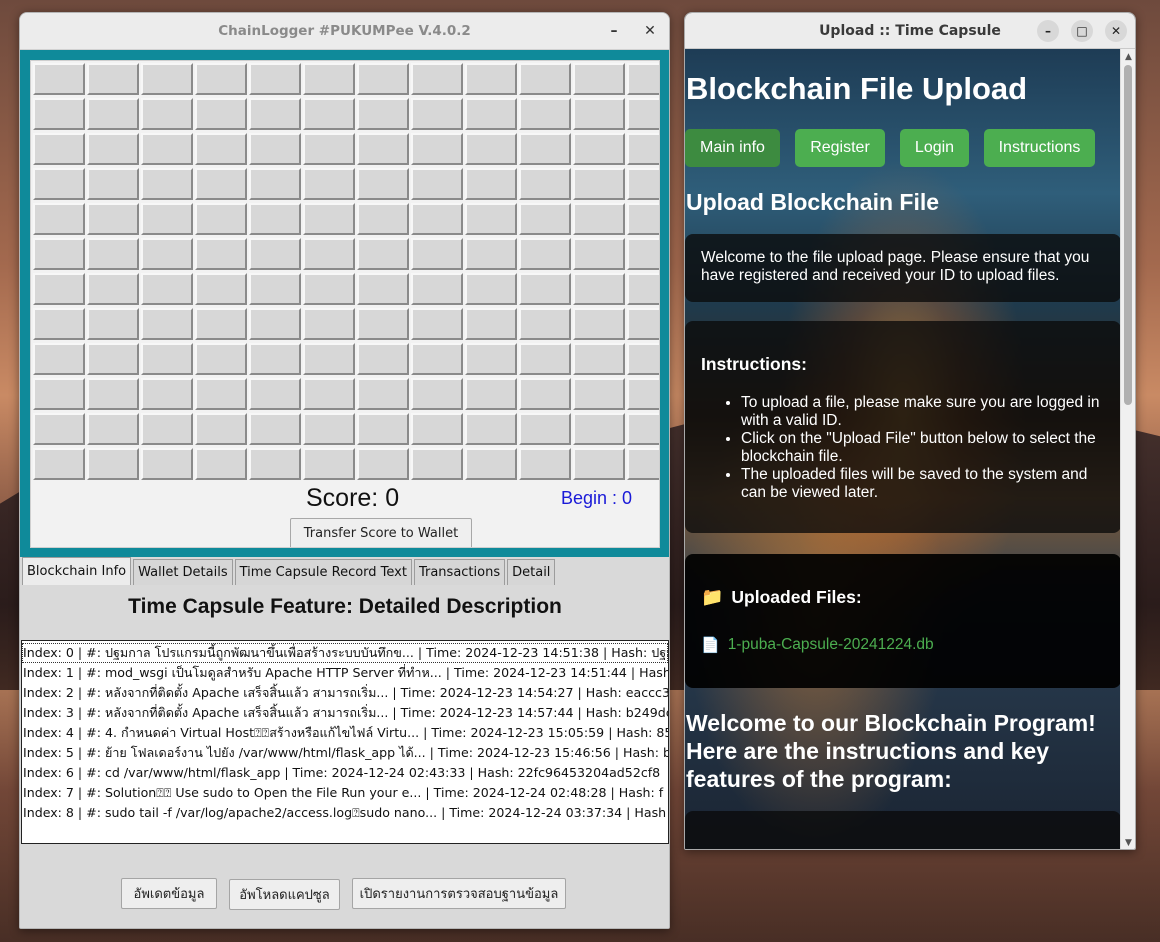 The width and height of the screenshot is (1160, 942). Describe the element at coordinates (459, 893) in the screenshot. I see `open-database-report-button: เปิดรายงานการตรวจสอบฐานข้อมูล` at that location.